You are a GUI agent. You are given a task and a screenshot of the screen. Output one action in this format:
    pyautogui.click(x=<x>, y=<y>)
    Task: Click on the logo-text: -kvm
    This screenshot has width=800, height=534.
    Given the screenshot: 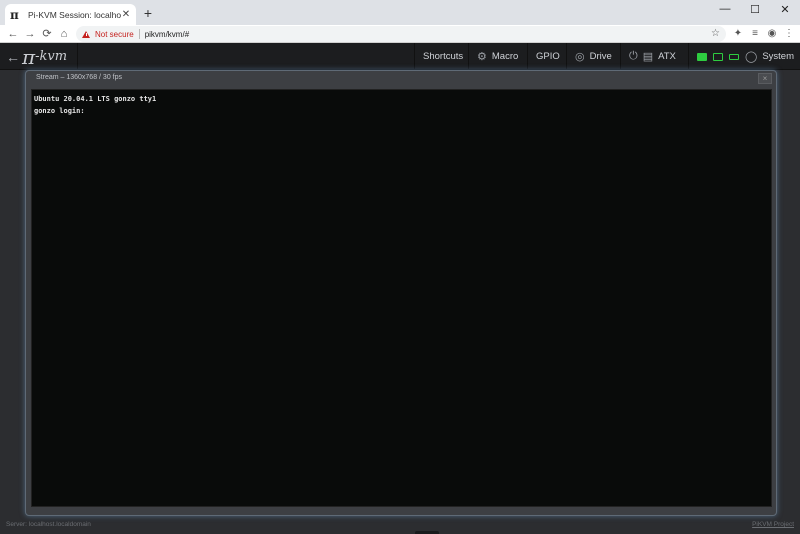 What is the action you would take?
    pyautogui.click(x=51, y=56)
    